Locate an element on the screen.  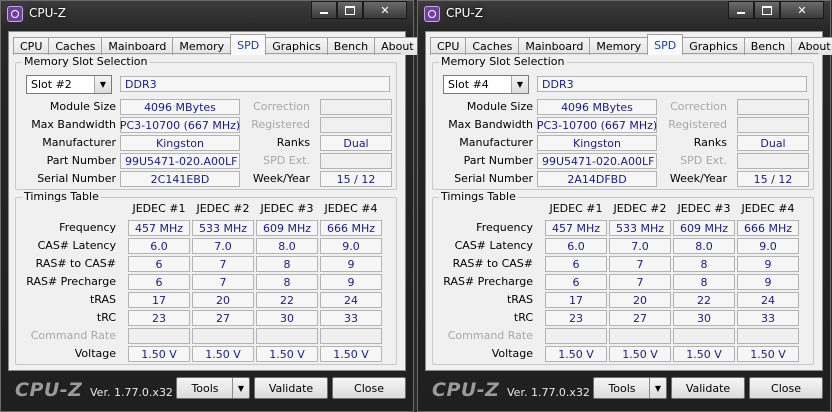
week-year-value: 15 / 12 is located at coordinates (356, 179).